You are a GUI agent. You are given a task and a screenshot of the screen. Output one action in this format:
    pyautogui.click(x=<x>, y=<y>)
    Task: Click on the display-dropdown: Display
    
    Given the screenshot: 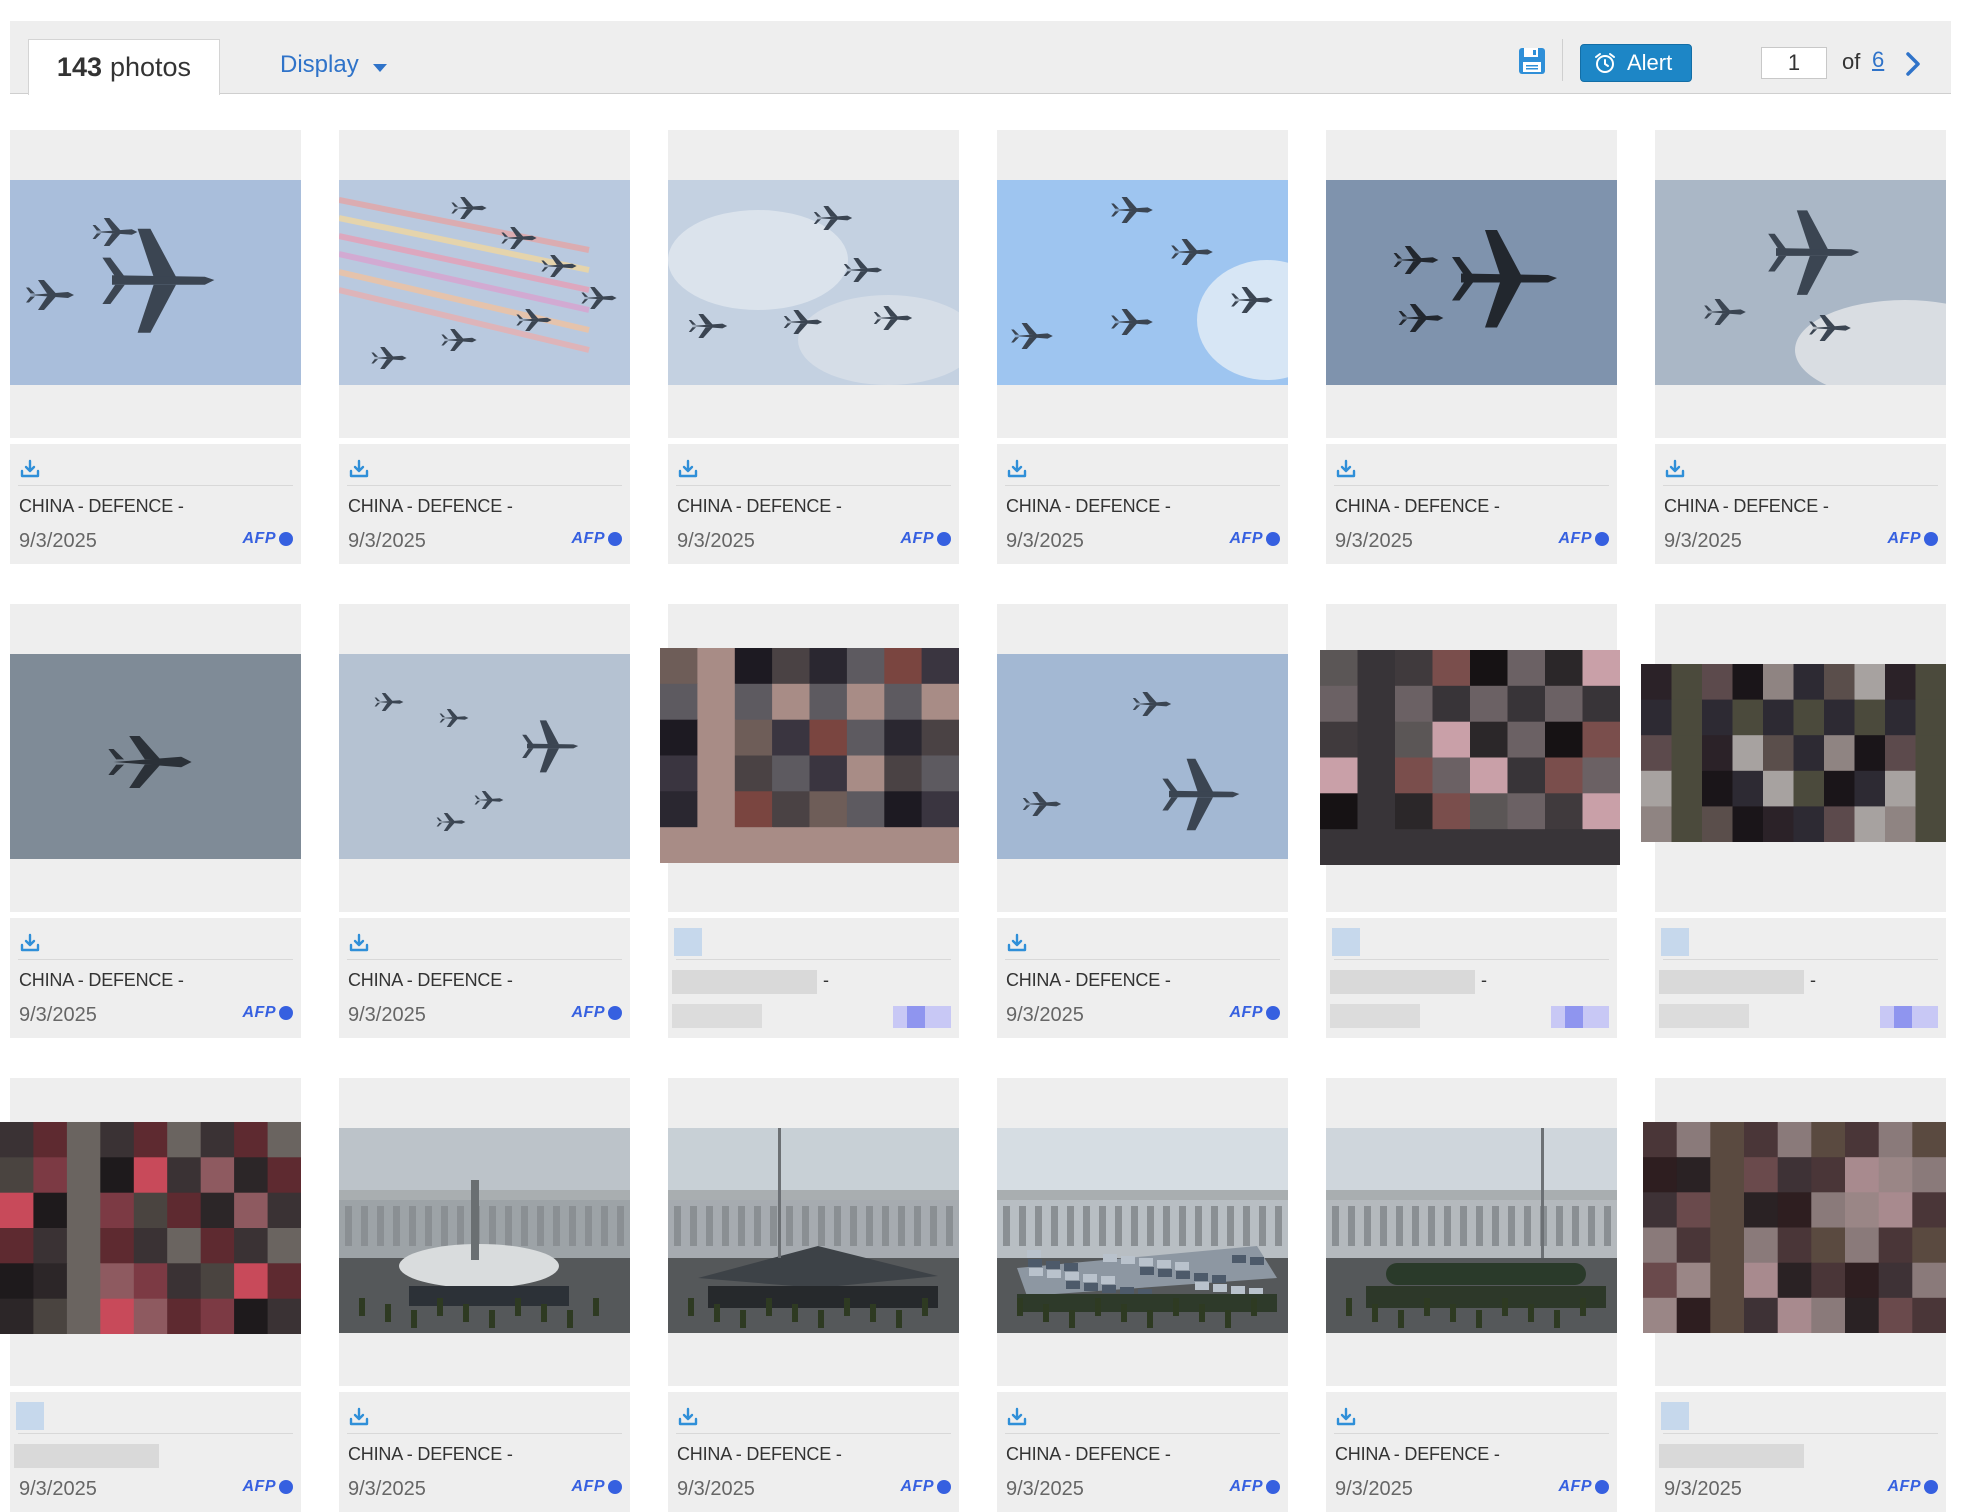 What is the action you would take?
    pyautogui.click(x=333, y=65)
    